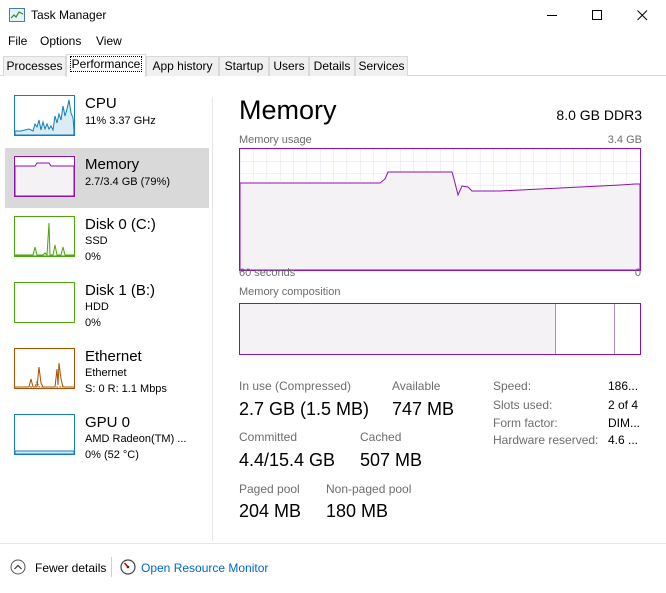 The width and height of the screenshot is (666, 593). I want to click on tab-details: Details, so click(332, 66).